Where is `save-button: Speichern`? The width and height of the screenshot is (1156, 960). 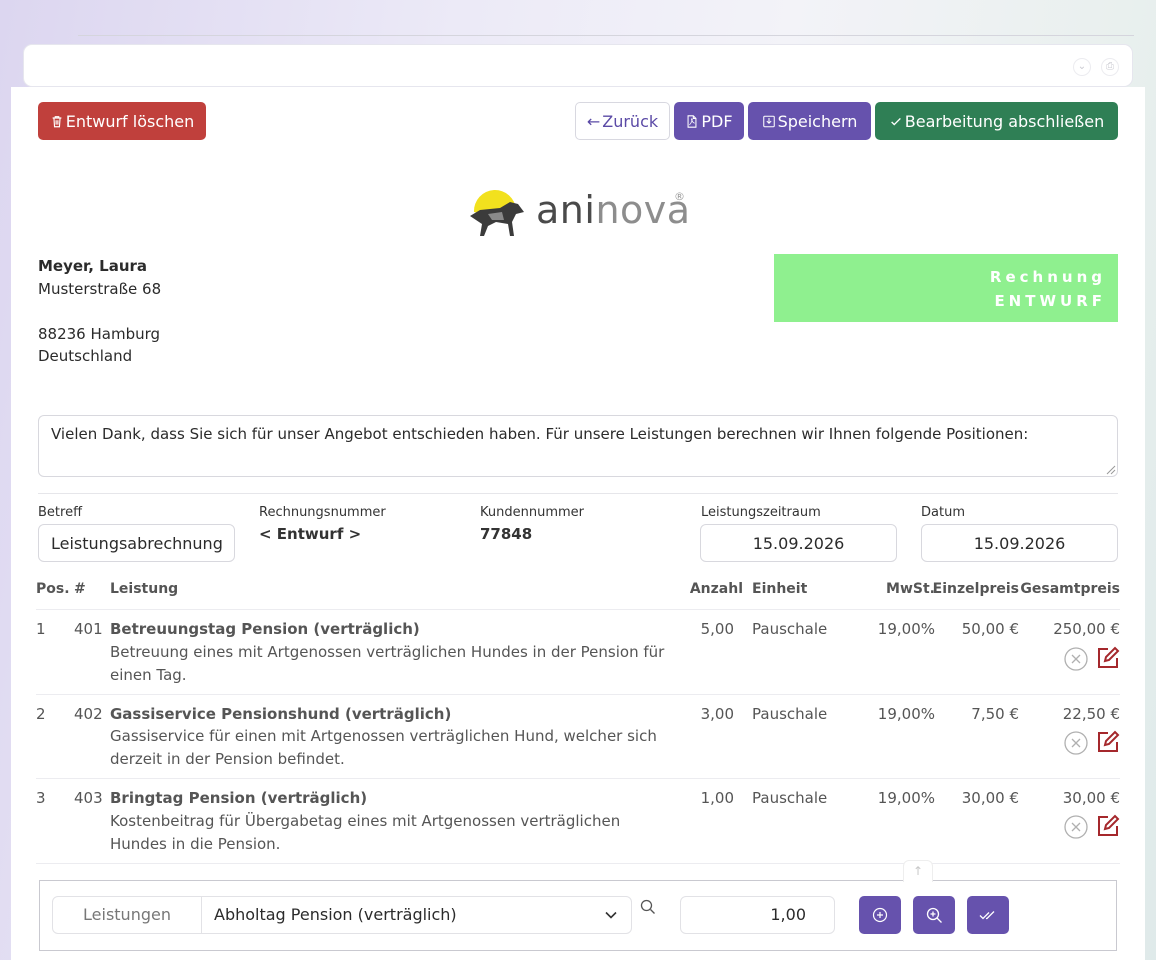 save-button: Speichern is located at coordinates (809, 121).